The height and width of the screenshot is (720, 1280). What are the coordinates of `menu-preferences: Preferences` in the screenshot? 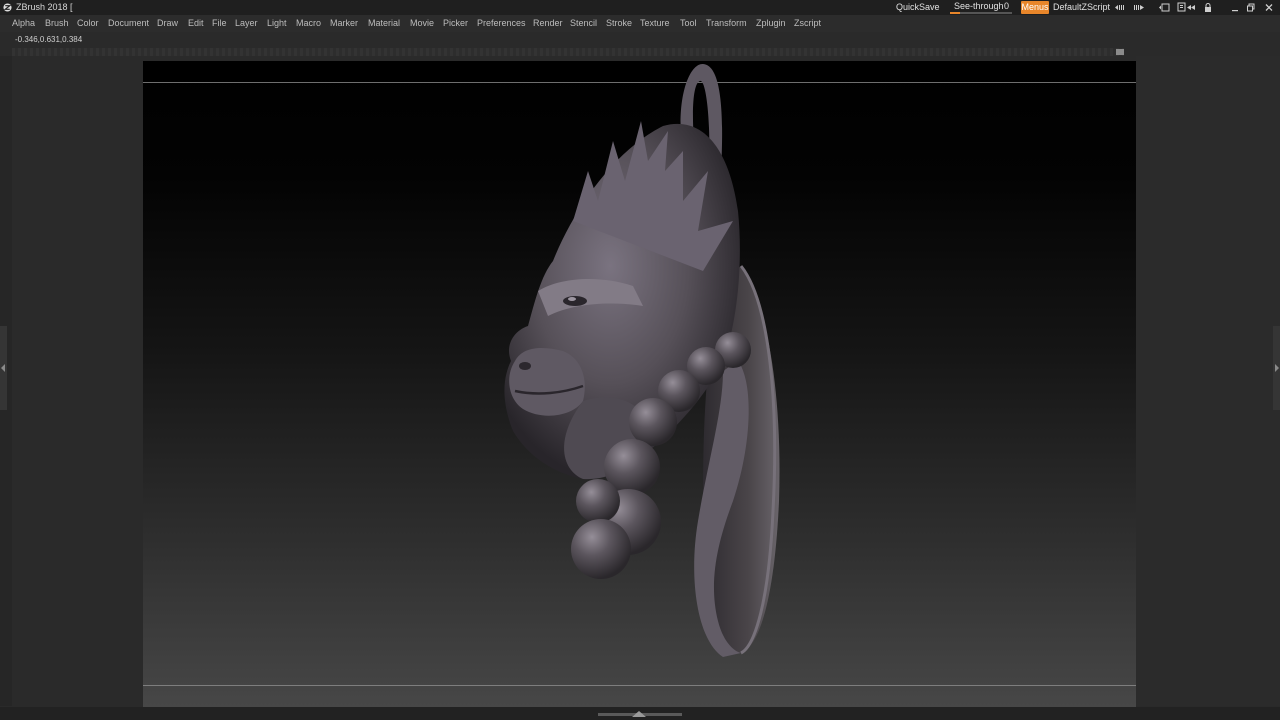 It's located at (501, 23).